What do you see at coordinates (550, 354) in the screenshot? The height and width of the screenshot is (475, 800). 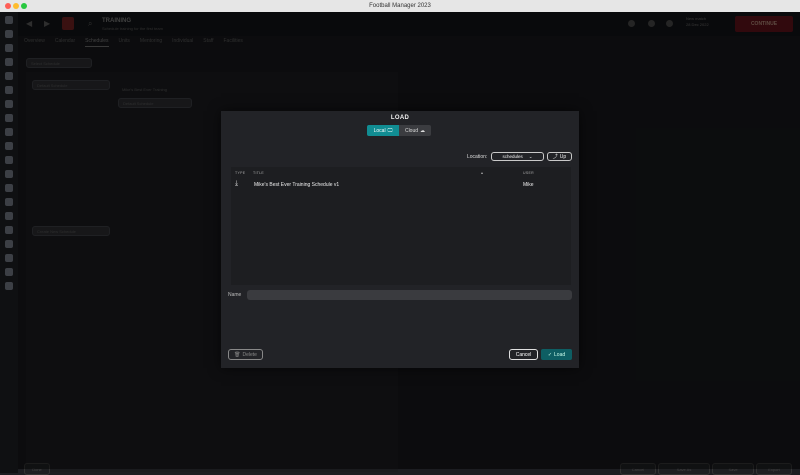 I see `checkmark-icon: ✓` at bounding box center [550, 354].